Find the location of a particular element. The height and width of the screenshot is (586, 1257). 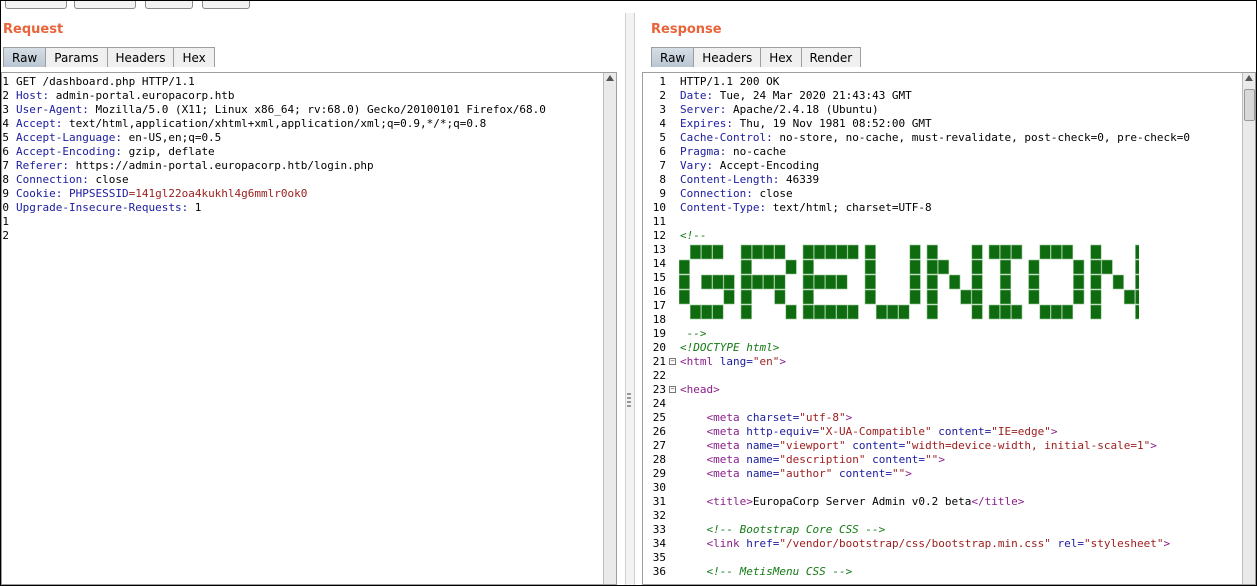

code-line: 4 Expires: Thu, 19 Nov 1981 08:52:00 GMT is located at coordinates (787, 124).